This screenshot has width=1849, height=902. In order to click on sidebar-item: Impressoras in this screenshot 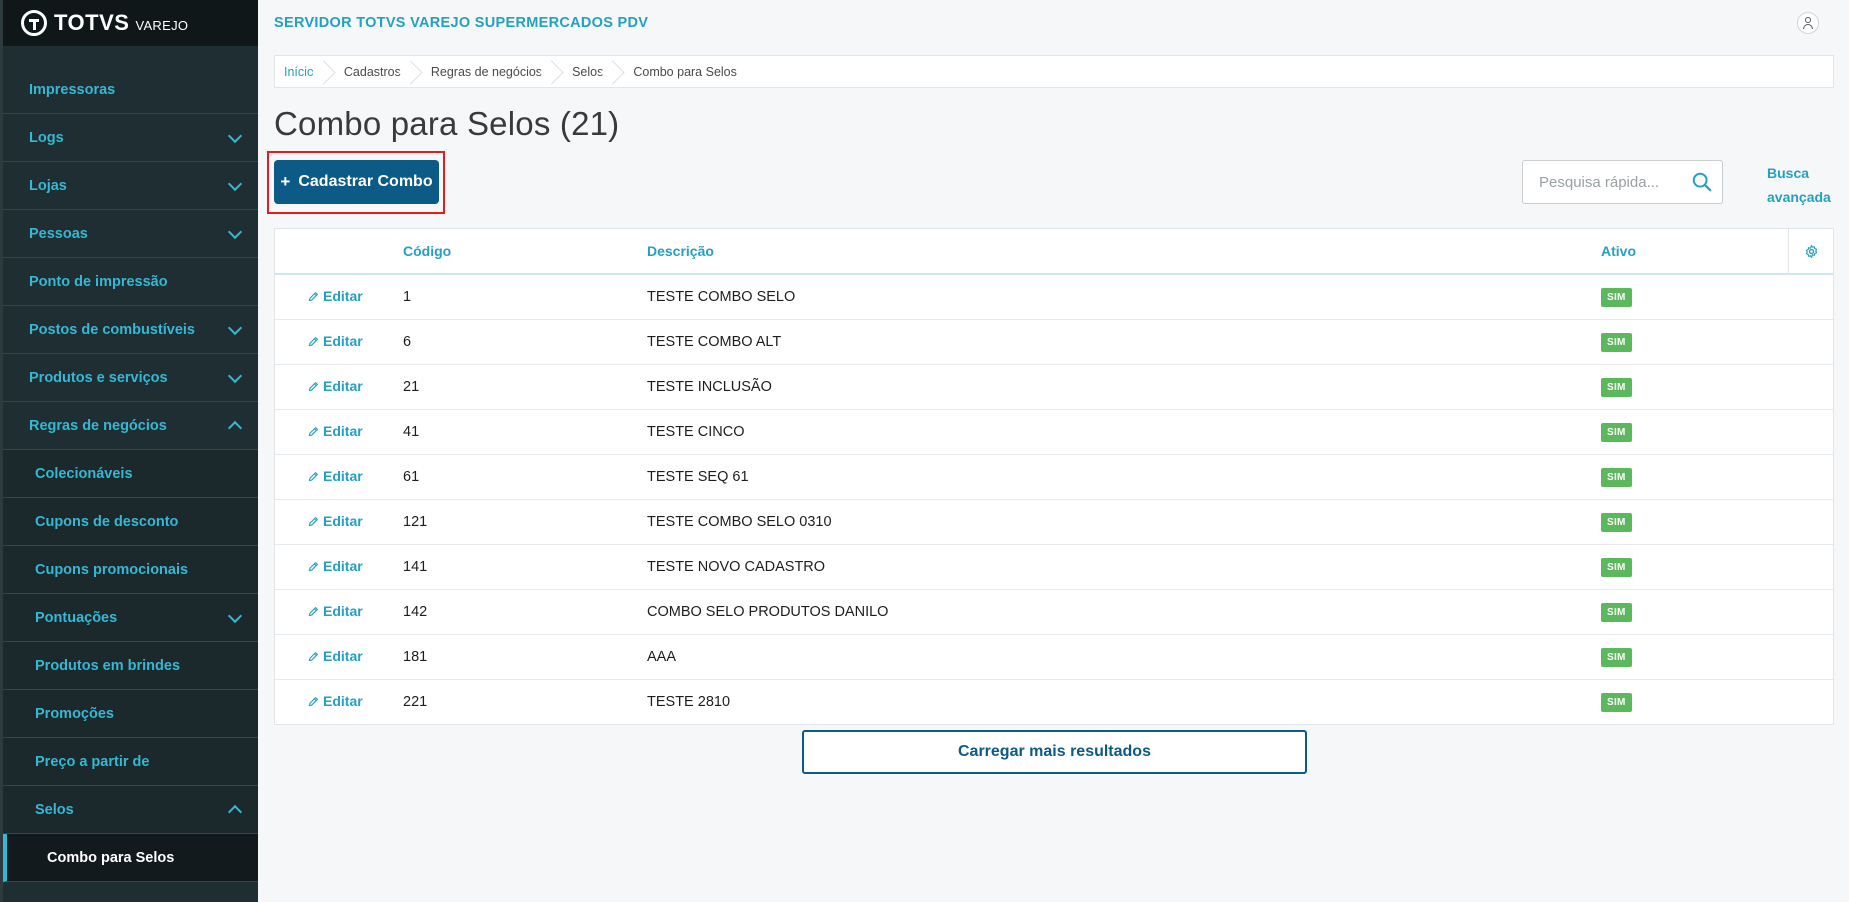, I will do `click(130, 90)`.